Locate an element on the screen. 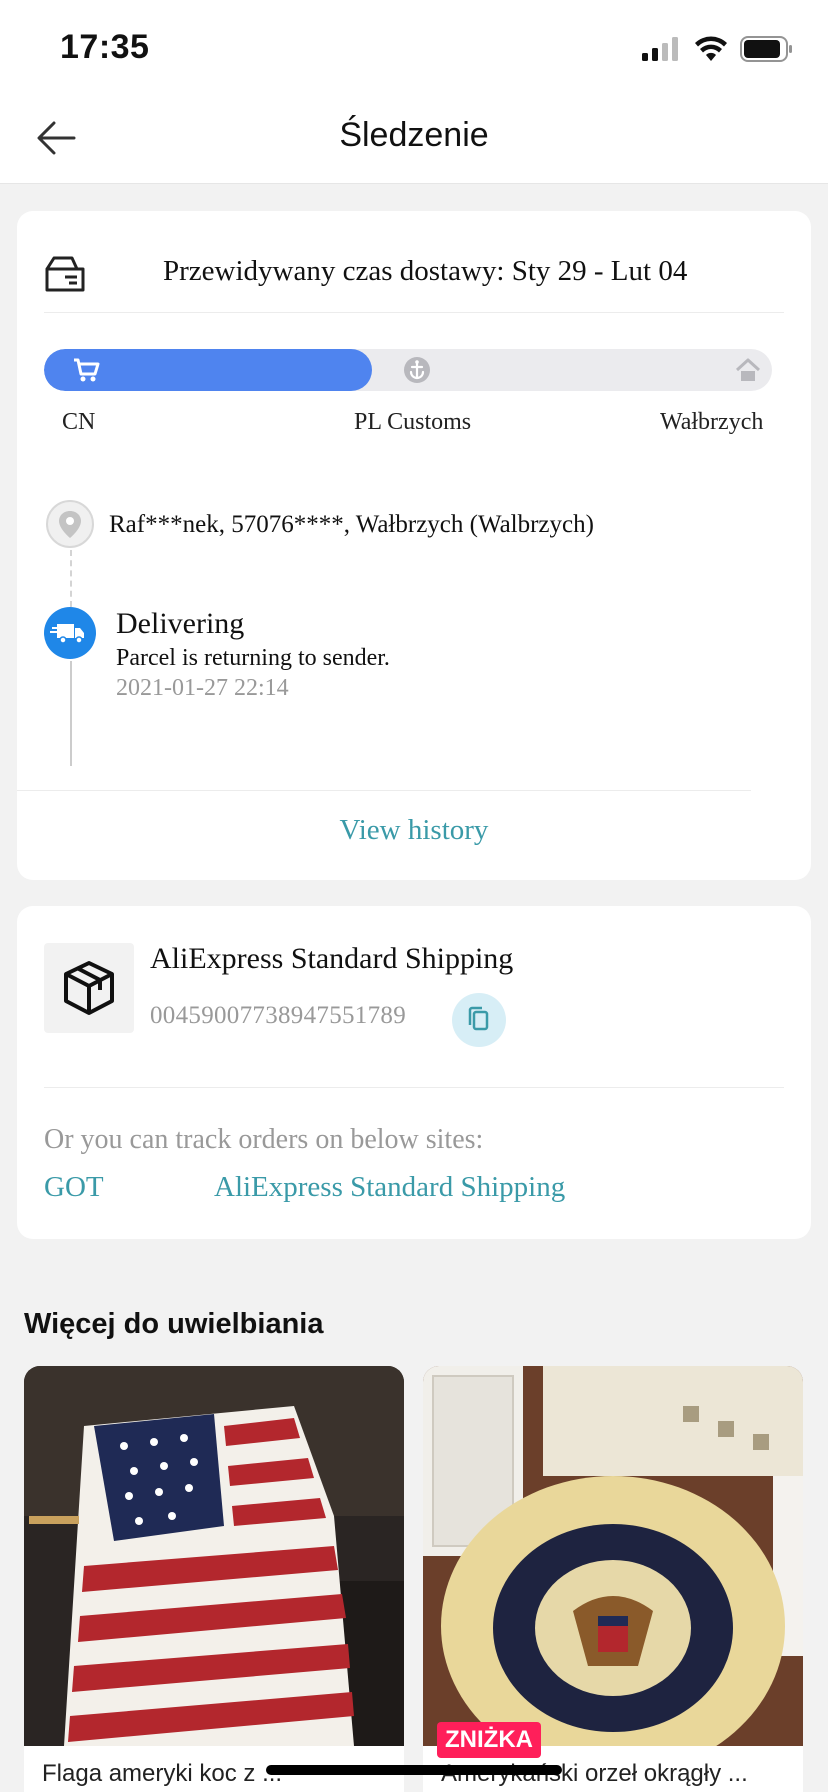 The height and width of the screenshot is (1792, 828). anchor-icon is located at coordinates (417, 370).